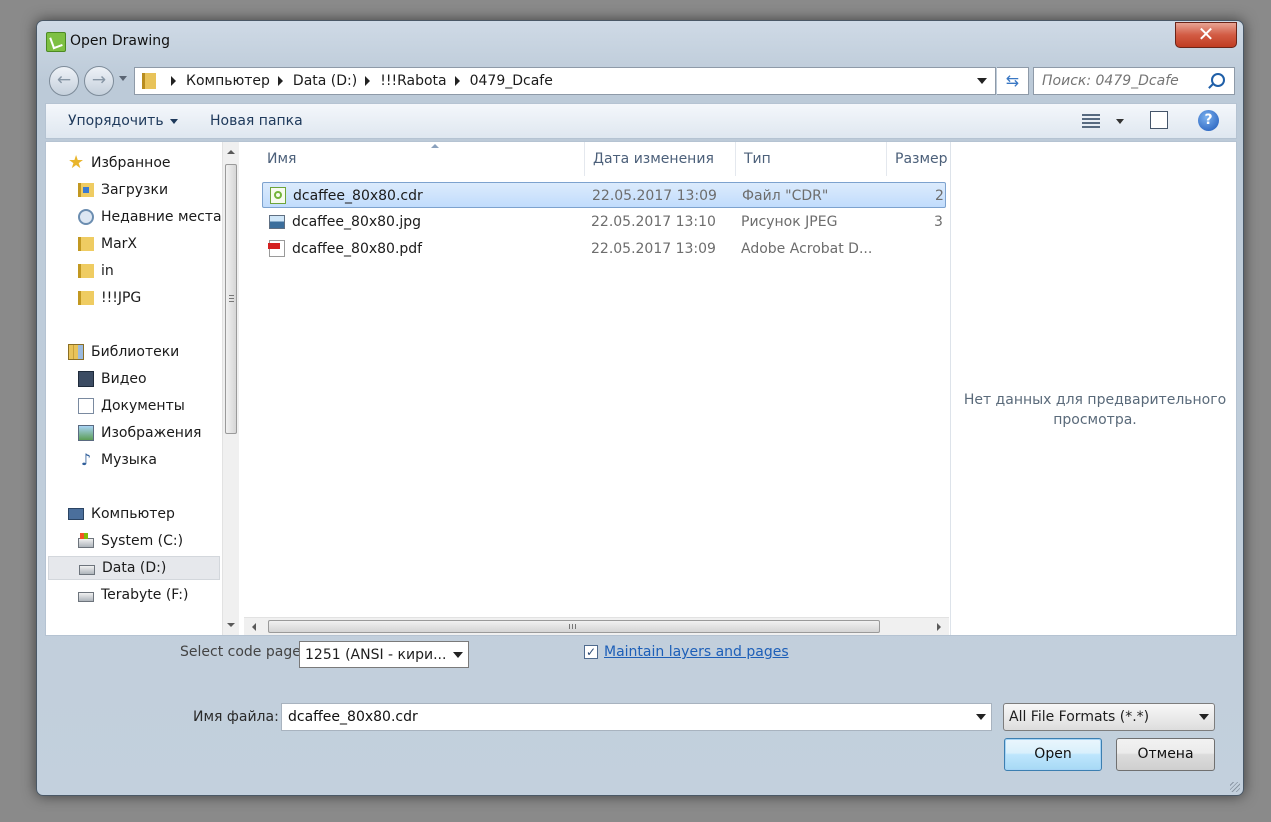 The height and width of the screenshot is (822, 1271). I want to click on breadcrumb-computer: Компьютер, so click(228, 81).